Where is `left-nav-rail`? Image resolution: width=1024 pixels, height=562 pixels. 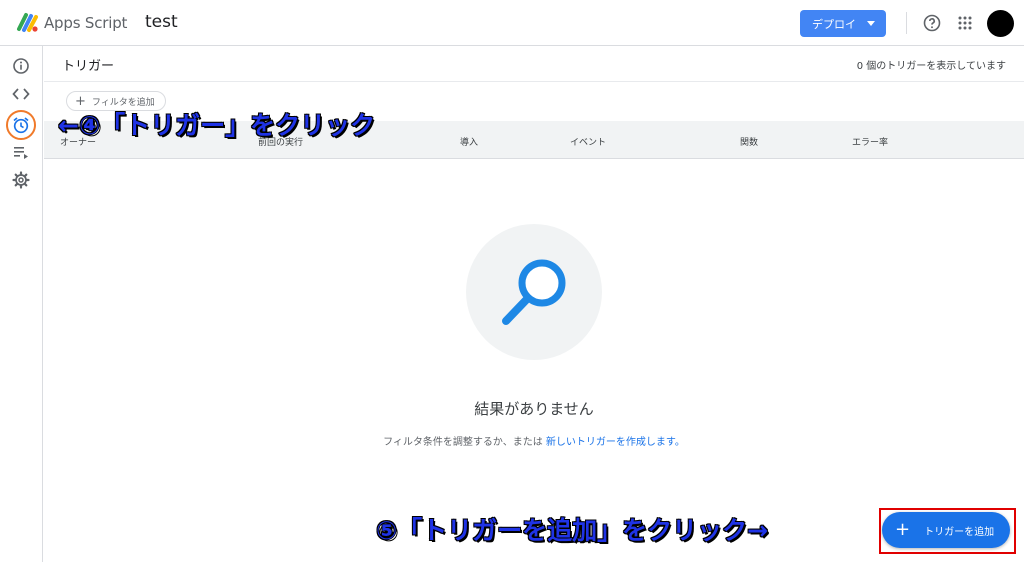
left-nav-rail is located at coordinates (21, 304).